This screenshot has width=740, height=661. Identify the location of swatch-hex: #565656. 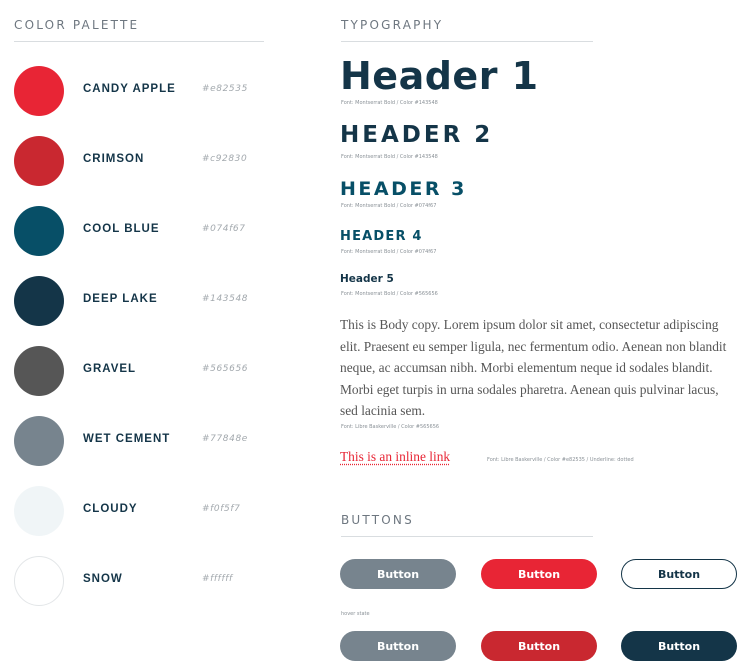
(225, 369).